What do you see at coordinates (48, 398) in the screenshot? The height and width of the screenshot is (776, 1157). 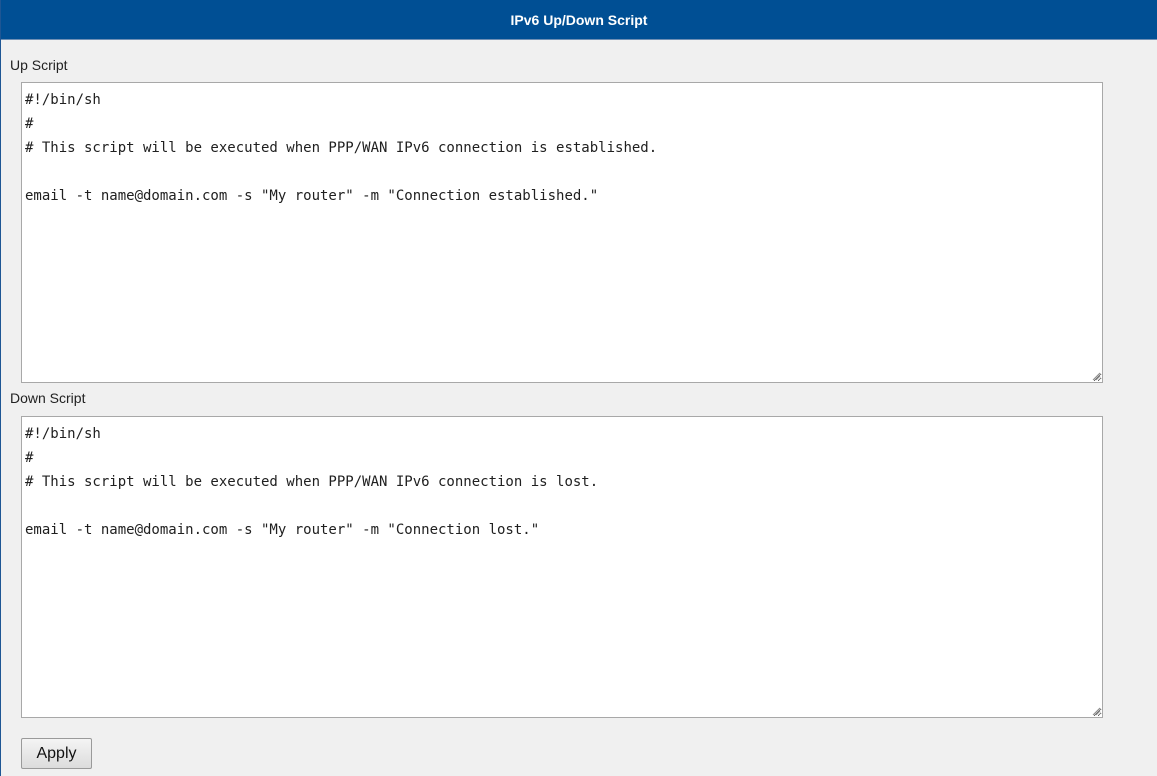 I see `down-script-label: Down Script` at bounding box center [48, 398].